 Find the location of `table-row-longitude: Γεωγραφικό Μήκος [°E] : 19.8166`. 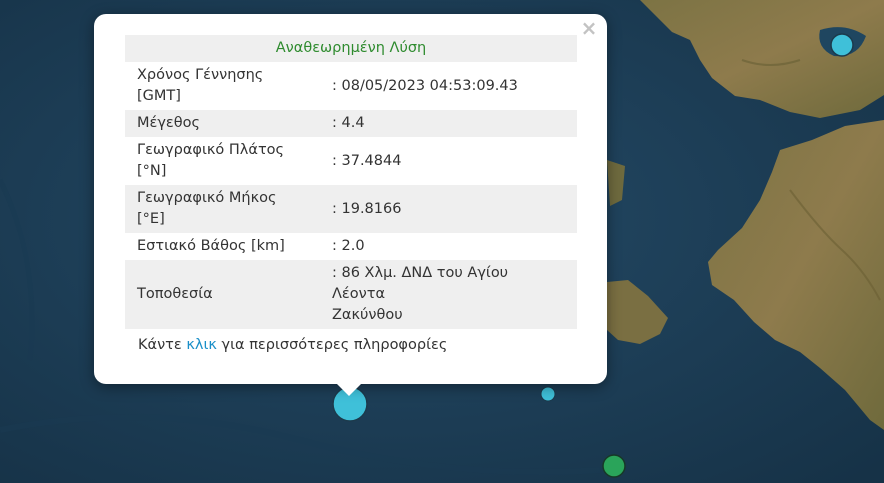

table-row-longitude: Γεωγραφικό Μήκος [°E] : 19.8166 is located at coordinates (351, 209).